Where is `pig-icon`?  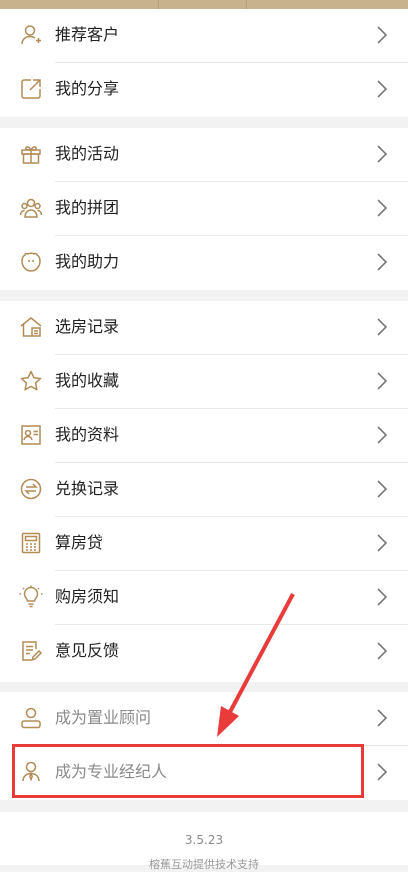 pig-icon is located at coordinates (31, 262).